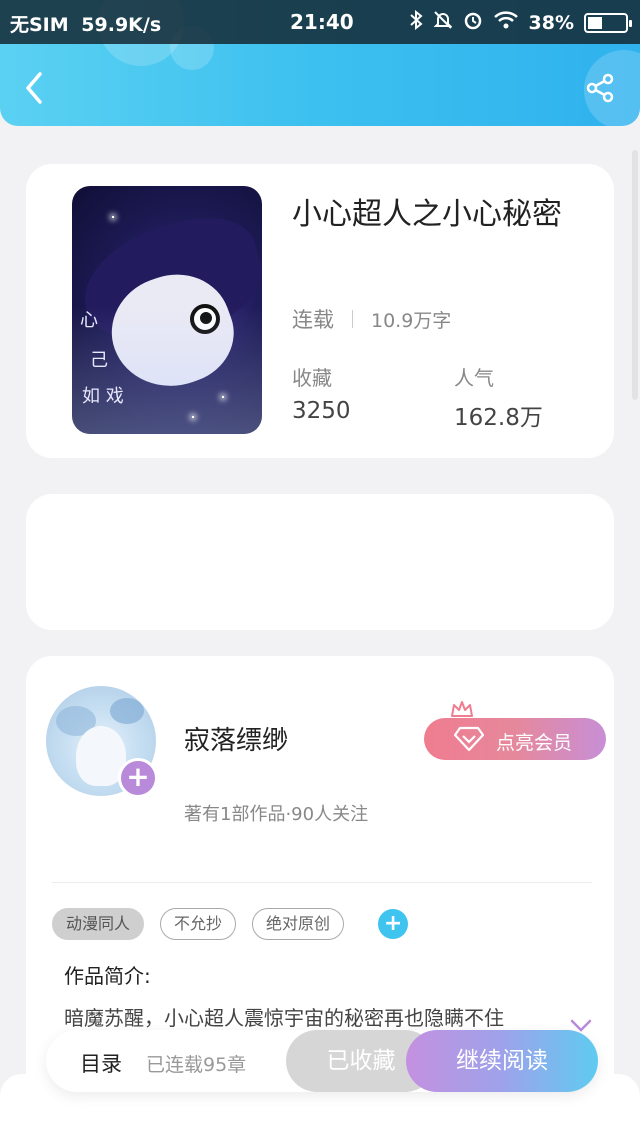 The width and height of the screenshot is (640, 1138). I want to click on back-button, so click(34, 90).